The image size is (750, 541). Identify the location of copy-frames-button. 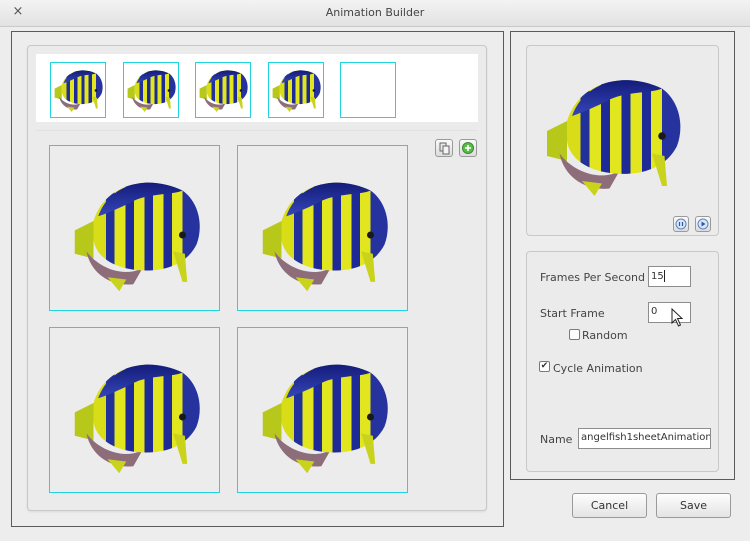
(444, 148).